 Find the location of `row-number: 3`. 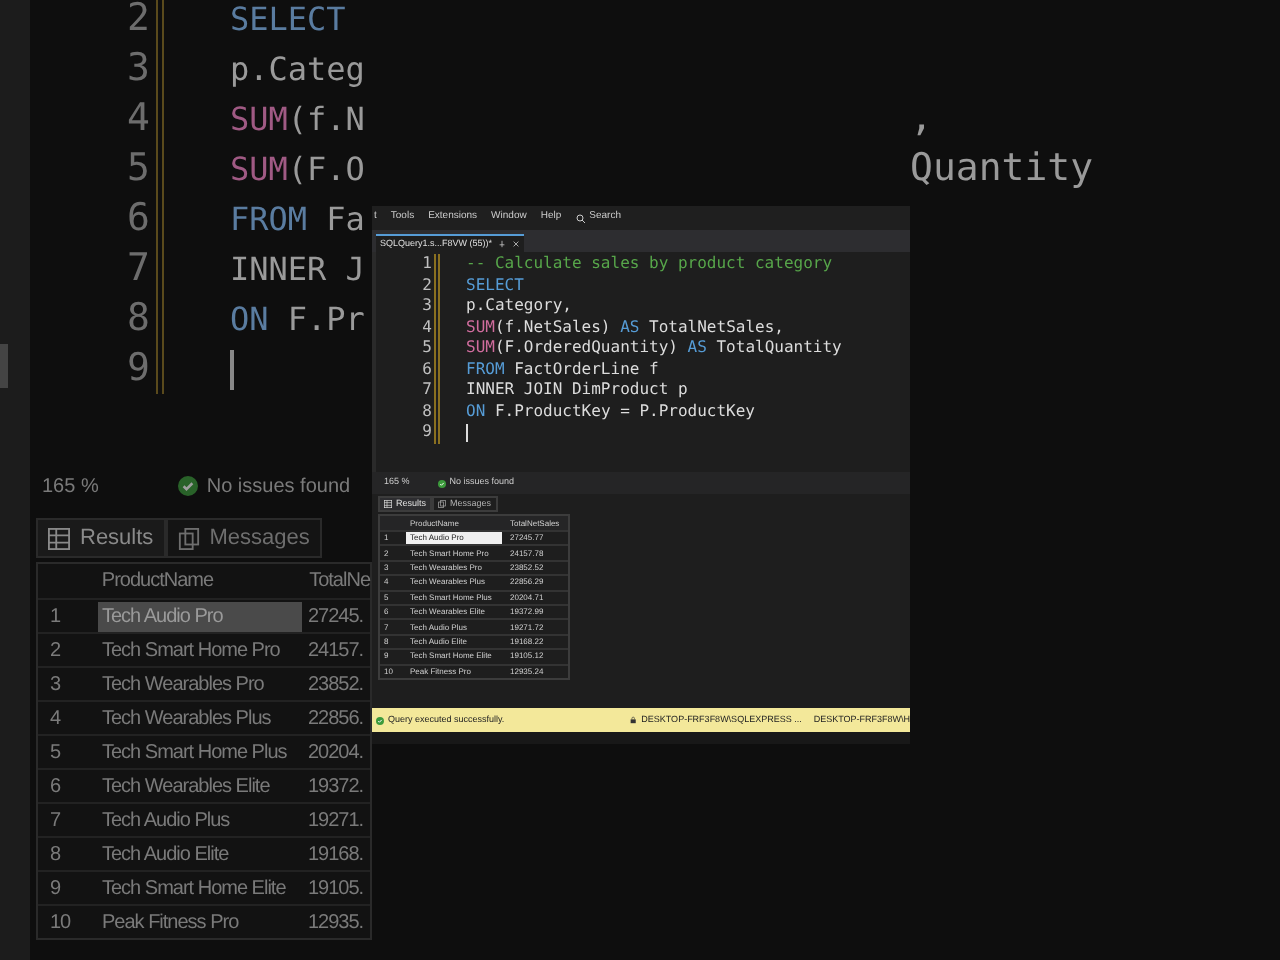

row-number: 3 is located at coordinates (55, 685).